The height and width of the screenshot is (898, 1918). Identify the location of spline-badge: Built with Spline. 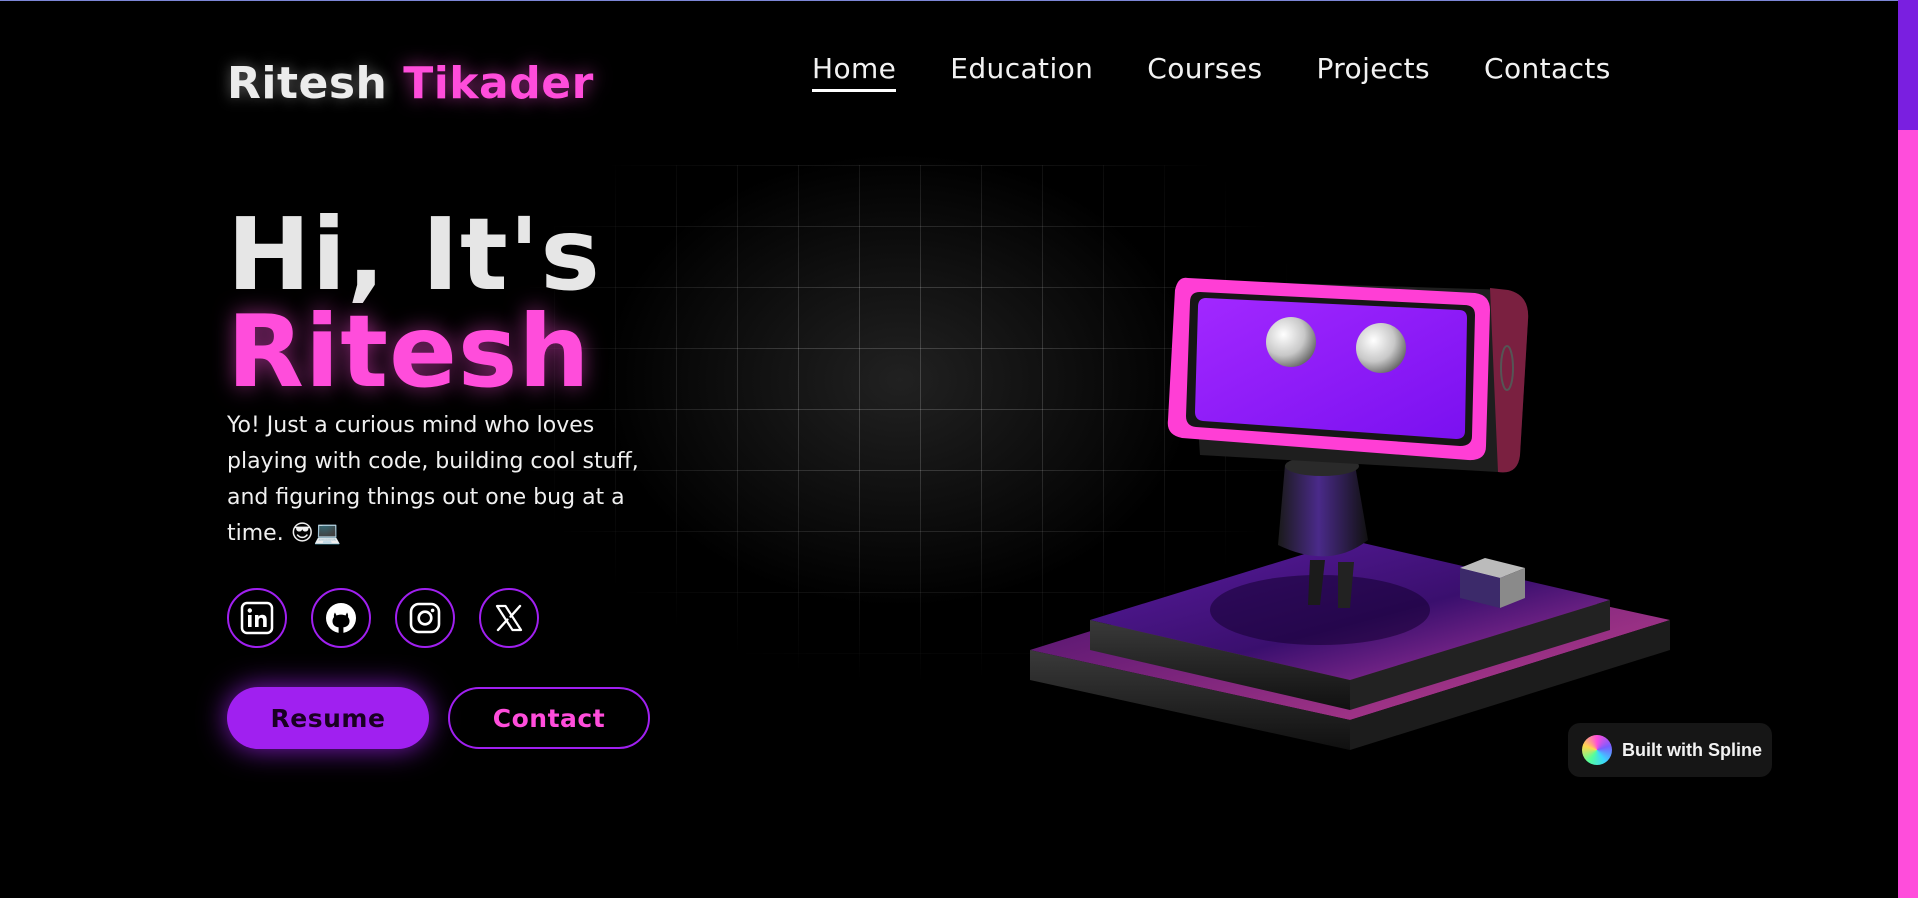
(1670, 750).